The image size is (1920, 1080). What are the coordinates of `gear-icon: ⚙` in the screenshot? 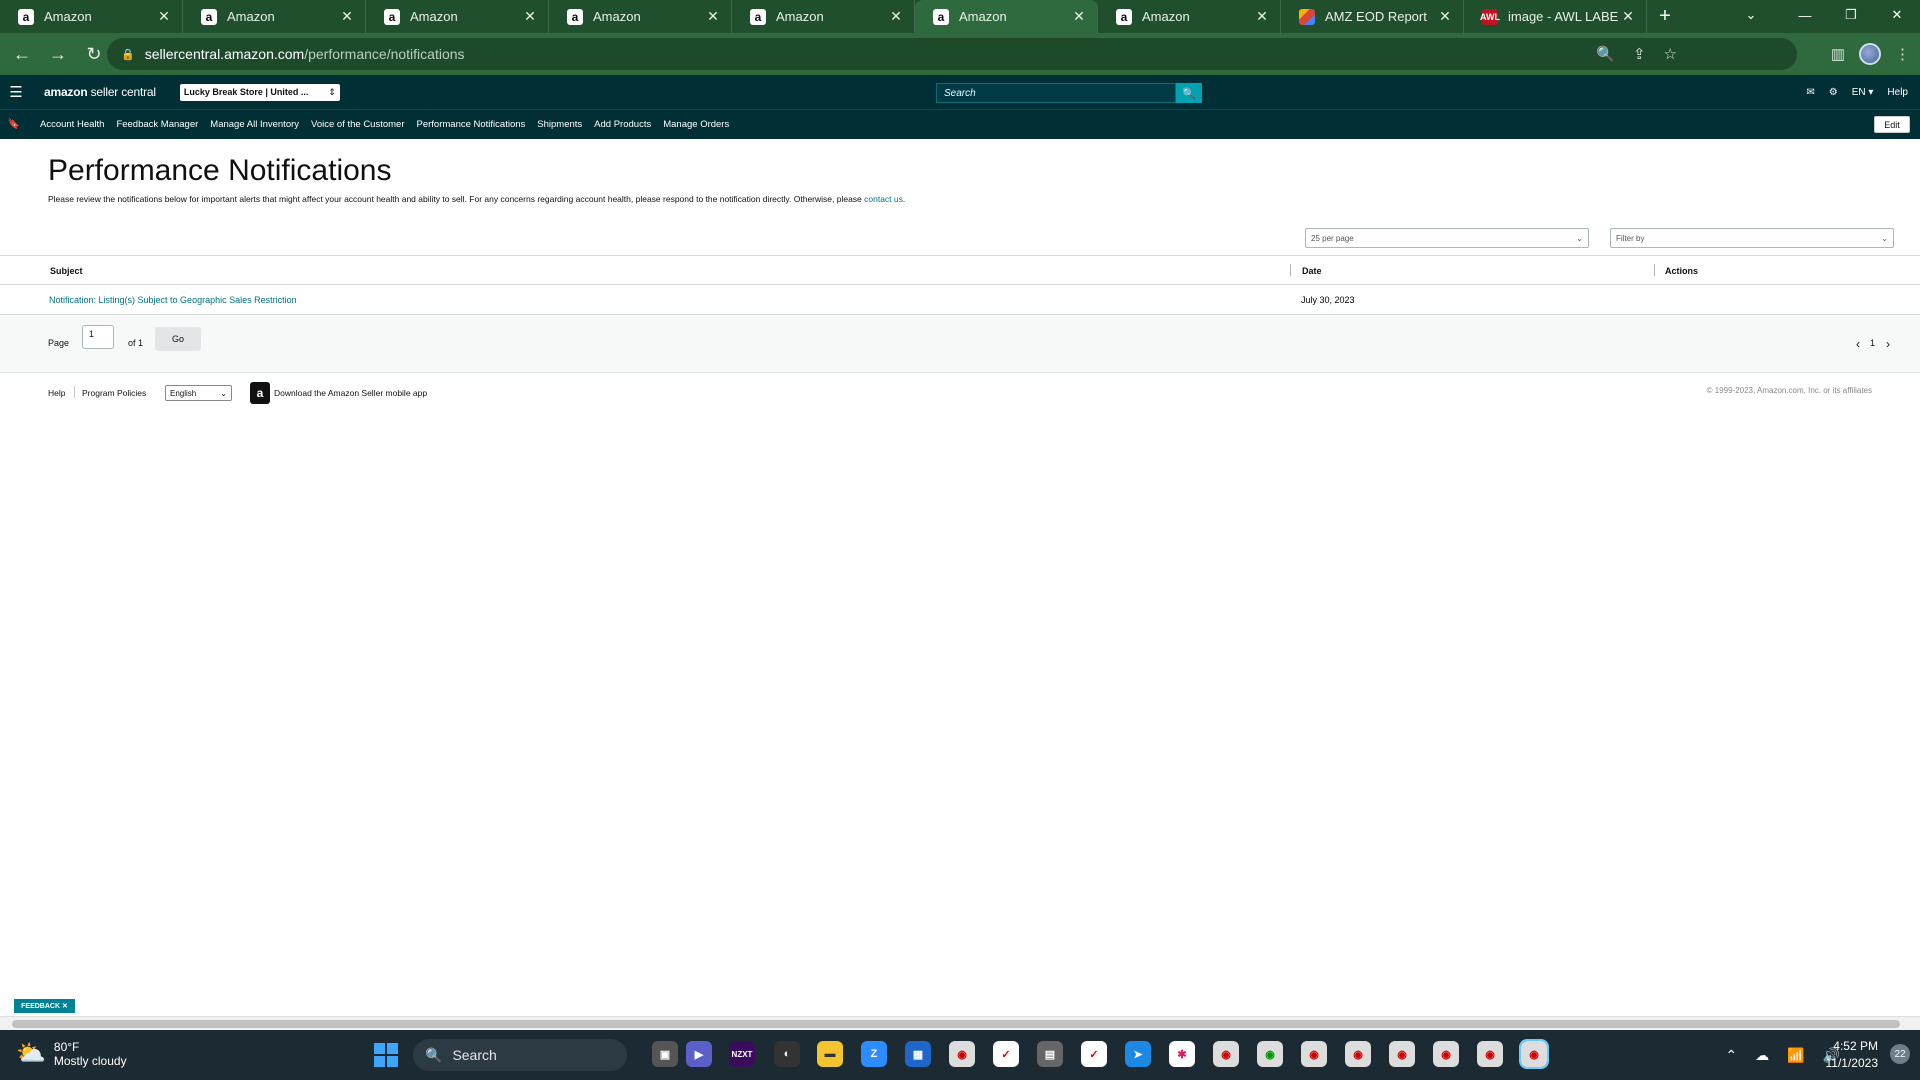 It's located at (1833, 92).